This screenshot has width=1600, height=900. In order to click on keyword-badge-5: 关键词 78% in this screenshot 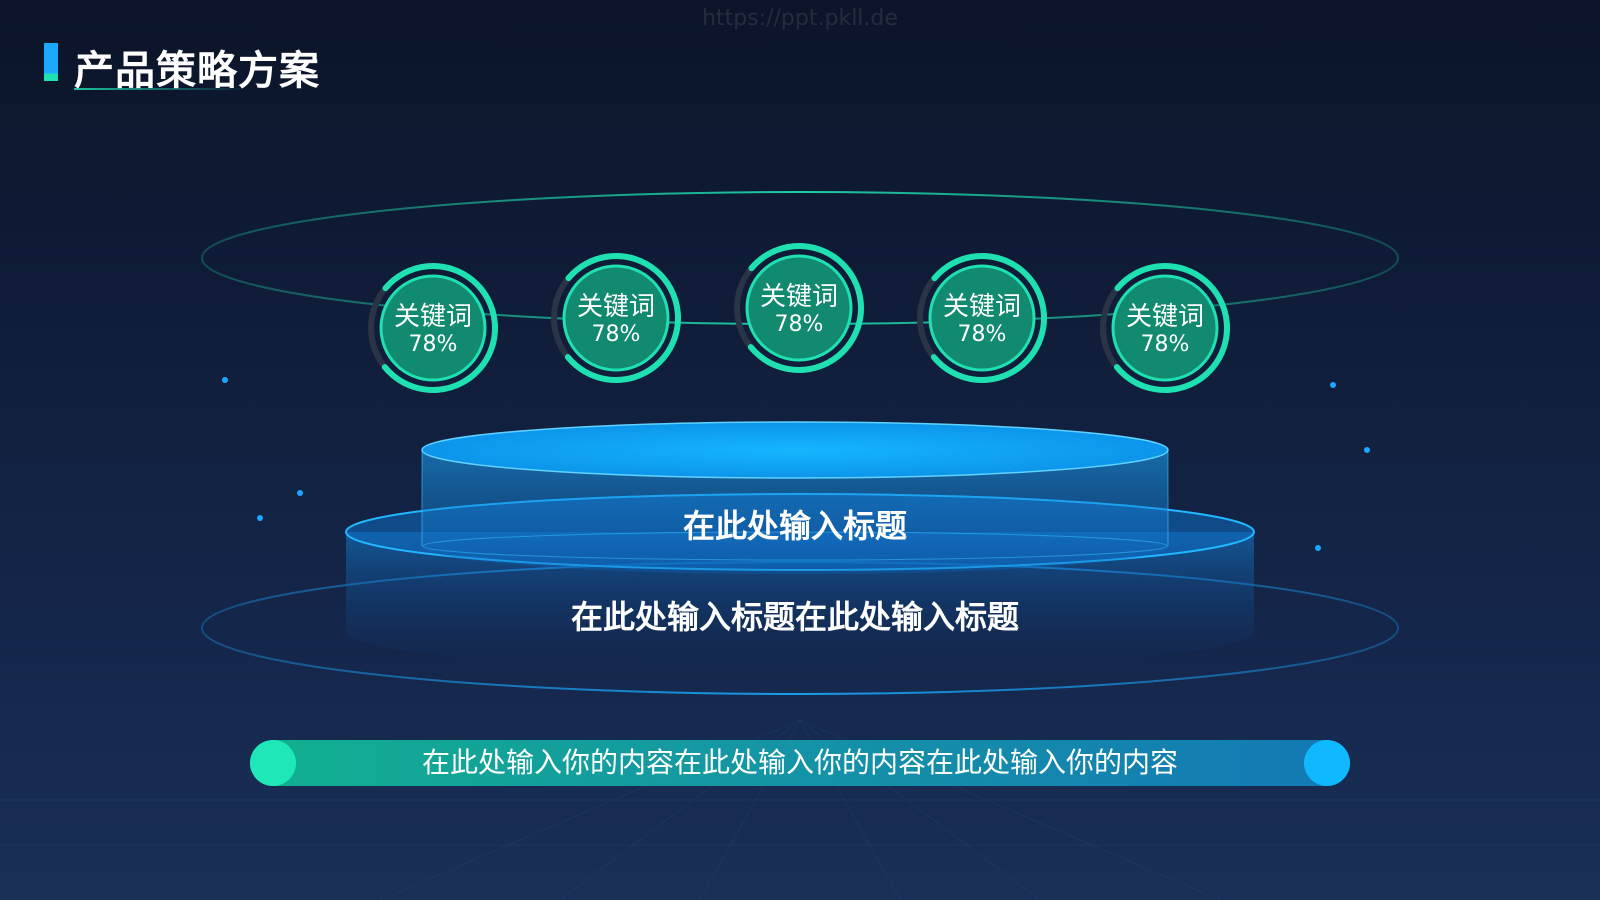, I will do `click(1165, 330)`.